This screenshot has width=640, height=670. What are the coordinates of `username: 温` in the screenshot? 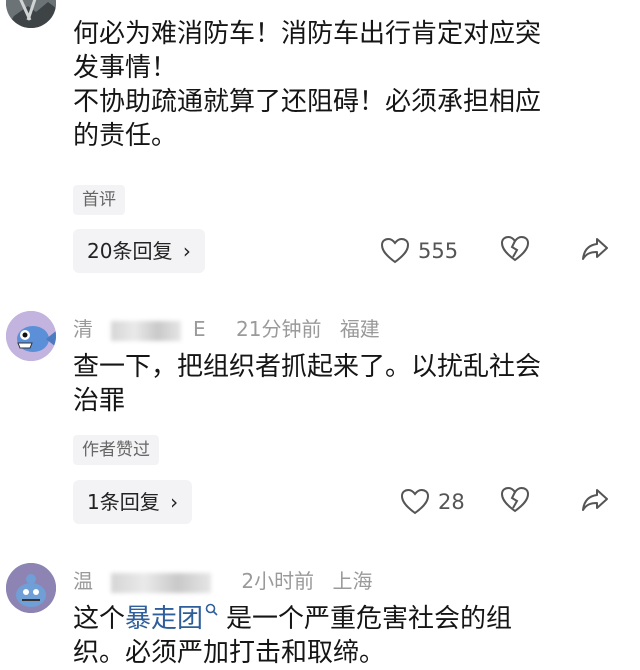 It's located at (148, 581).